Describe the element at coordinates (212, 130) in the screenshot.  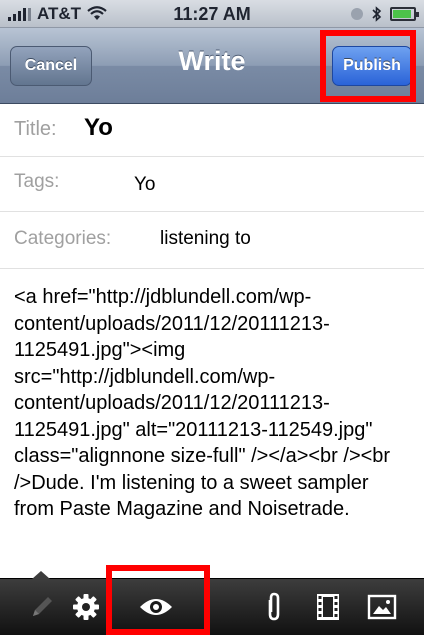
I see `title-row: Title: Yo` at that location.